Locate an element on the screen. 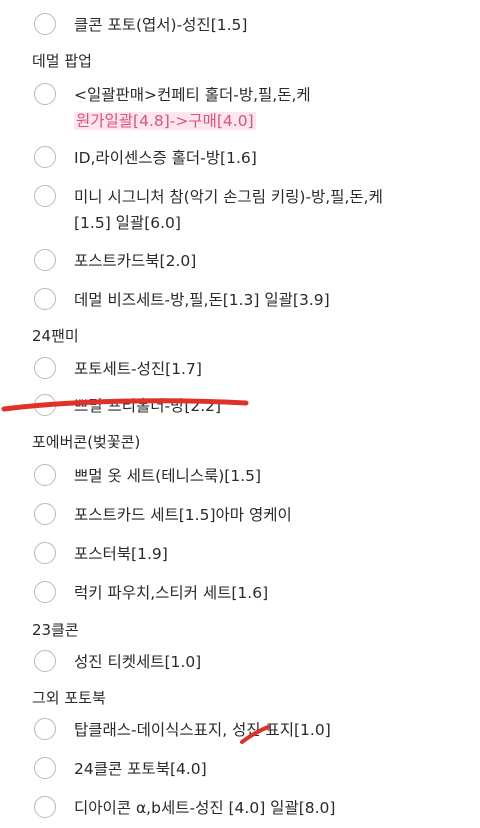  option-label: 데멀 비즈세트-방,필,돈[1.3] 일괄[3.9] is located at coordinates (202, 300).